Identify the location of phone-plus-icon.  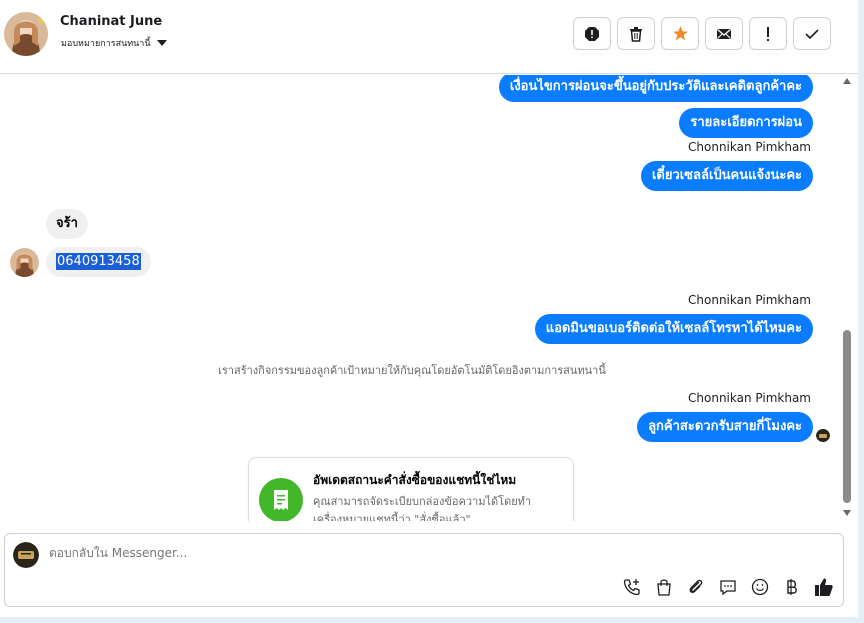
(631, 587).